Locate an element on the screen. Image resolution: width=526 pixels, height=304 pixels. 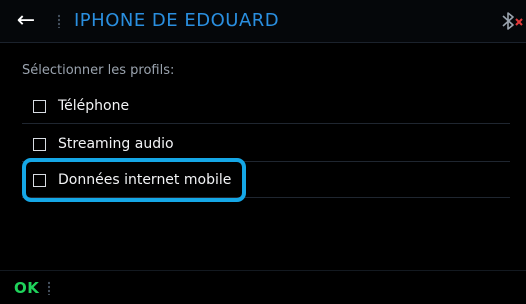
header-bar: ← IPHONE DE EDOUARD is located at coordinates (263, 21).